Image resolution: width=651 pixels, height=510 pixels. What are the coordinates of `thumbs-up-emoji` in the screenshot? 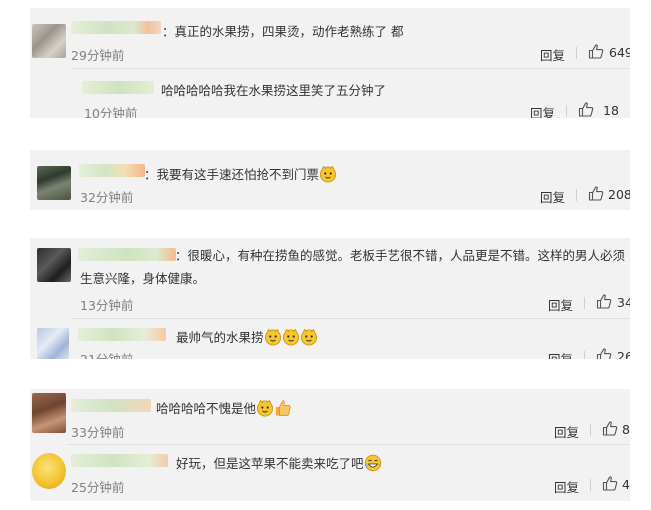 It's located at (283, 408).